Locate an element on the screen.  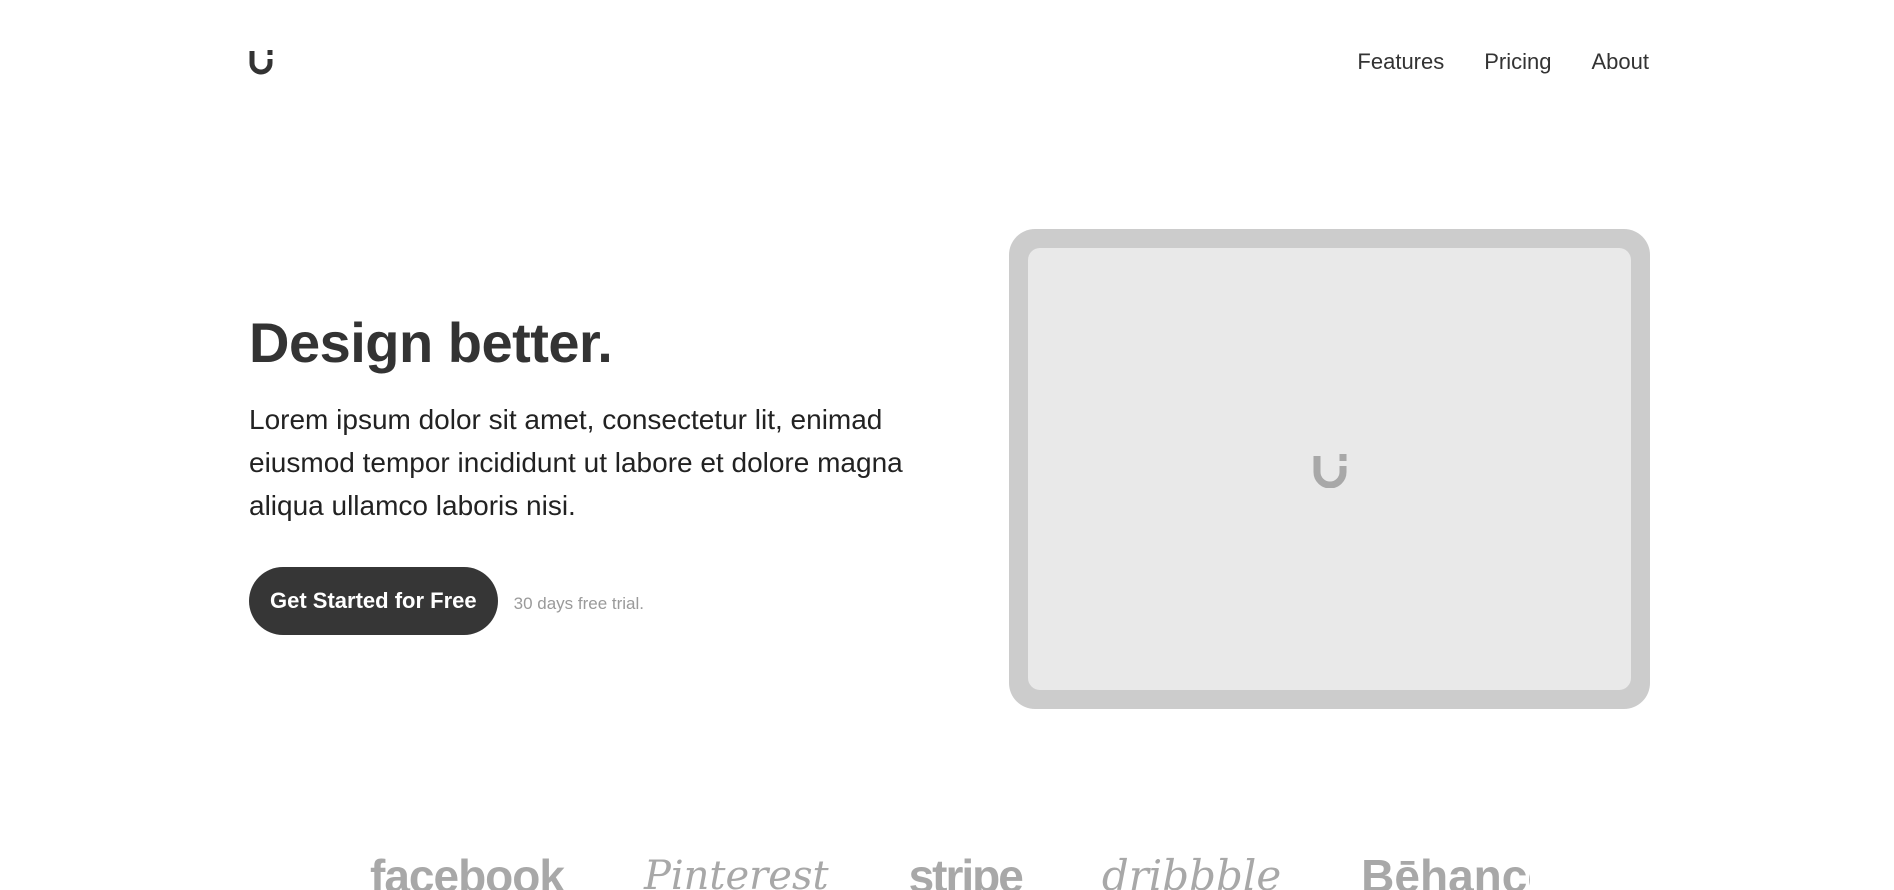
screen-logo-icon is located at coordinates (1330, 469).